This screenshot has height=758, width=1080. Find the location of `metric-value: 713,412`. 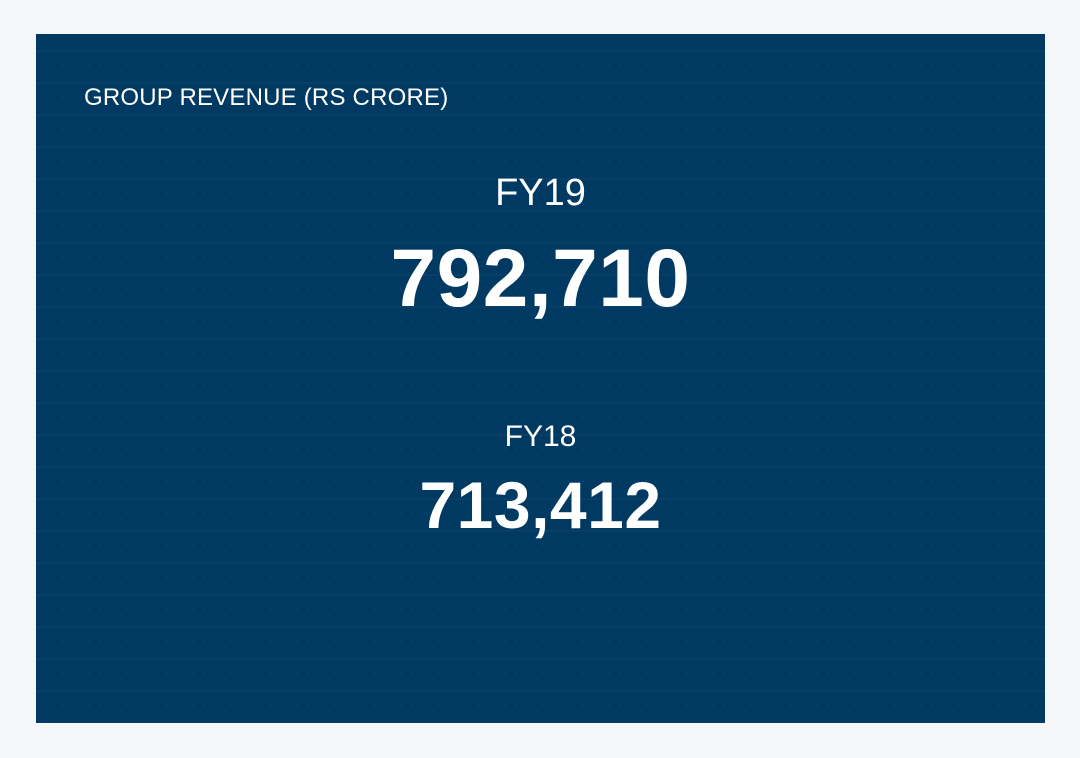

metric-value: 713,412 is located at coordinates (540, 505).